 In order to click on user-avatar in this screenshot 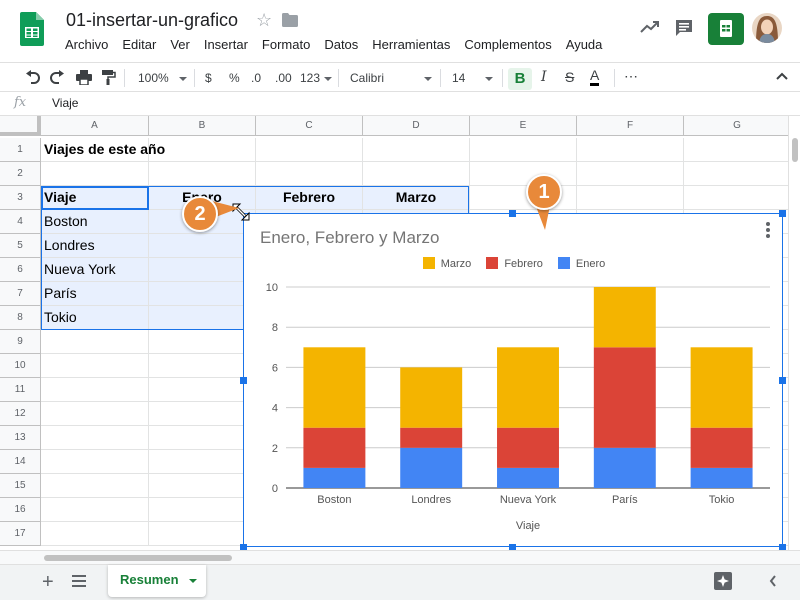, I will do `click(767, 28)`.